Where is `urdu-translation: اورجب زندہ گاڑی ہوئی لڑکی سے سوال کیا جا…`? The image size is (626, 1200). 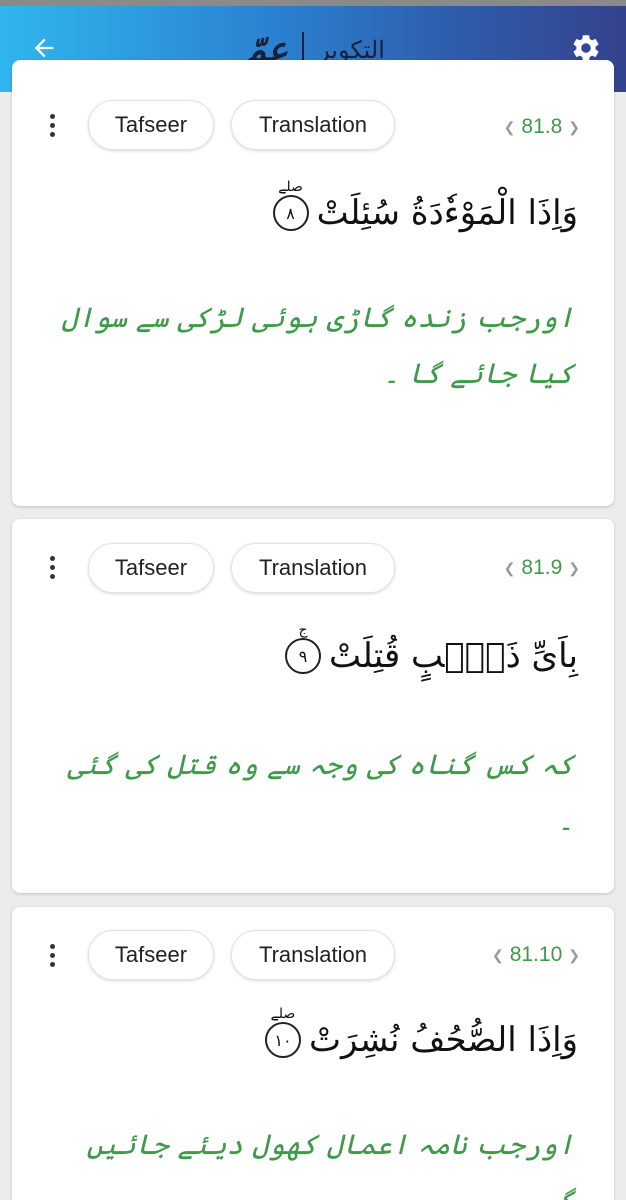
urdu-translation: اورجب زندہ گاڑی ہوئی لڑکی سے سوال کیا جا… is located at coordinates (317, 345).